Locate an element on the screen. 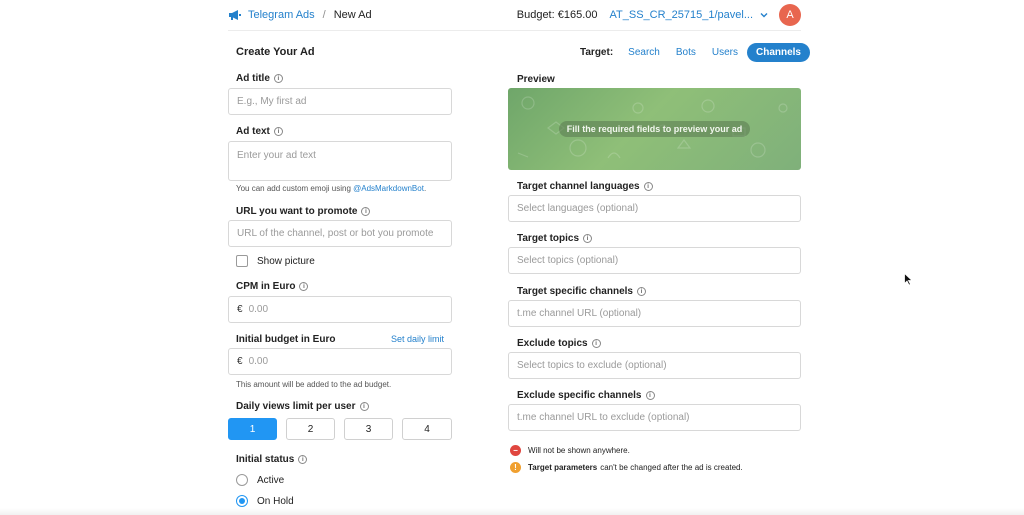  specific-channels-input: t.me channel URL (optional) is located at coordinates (654, 313).